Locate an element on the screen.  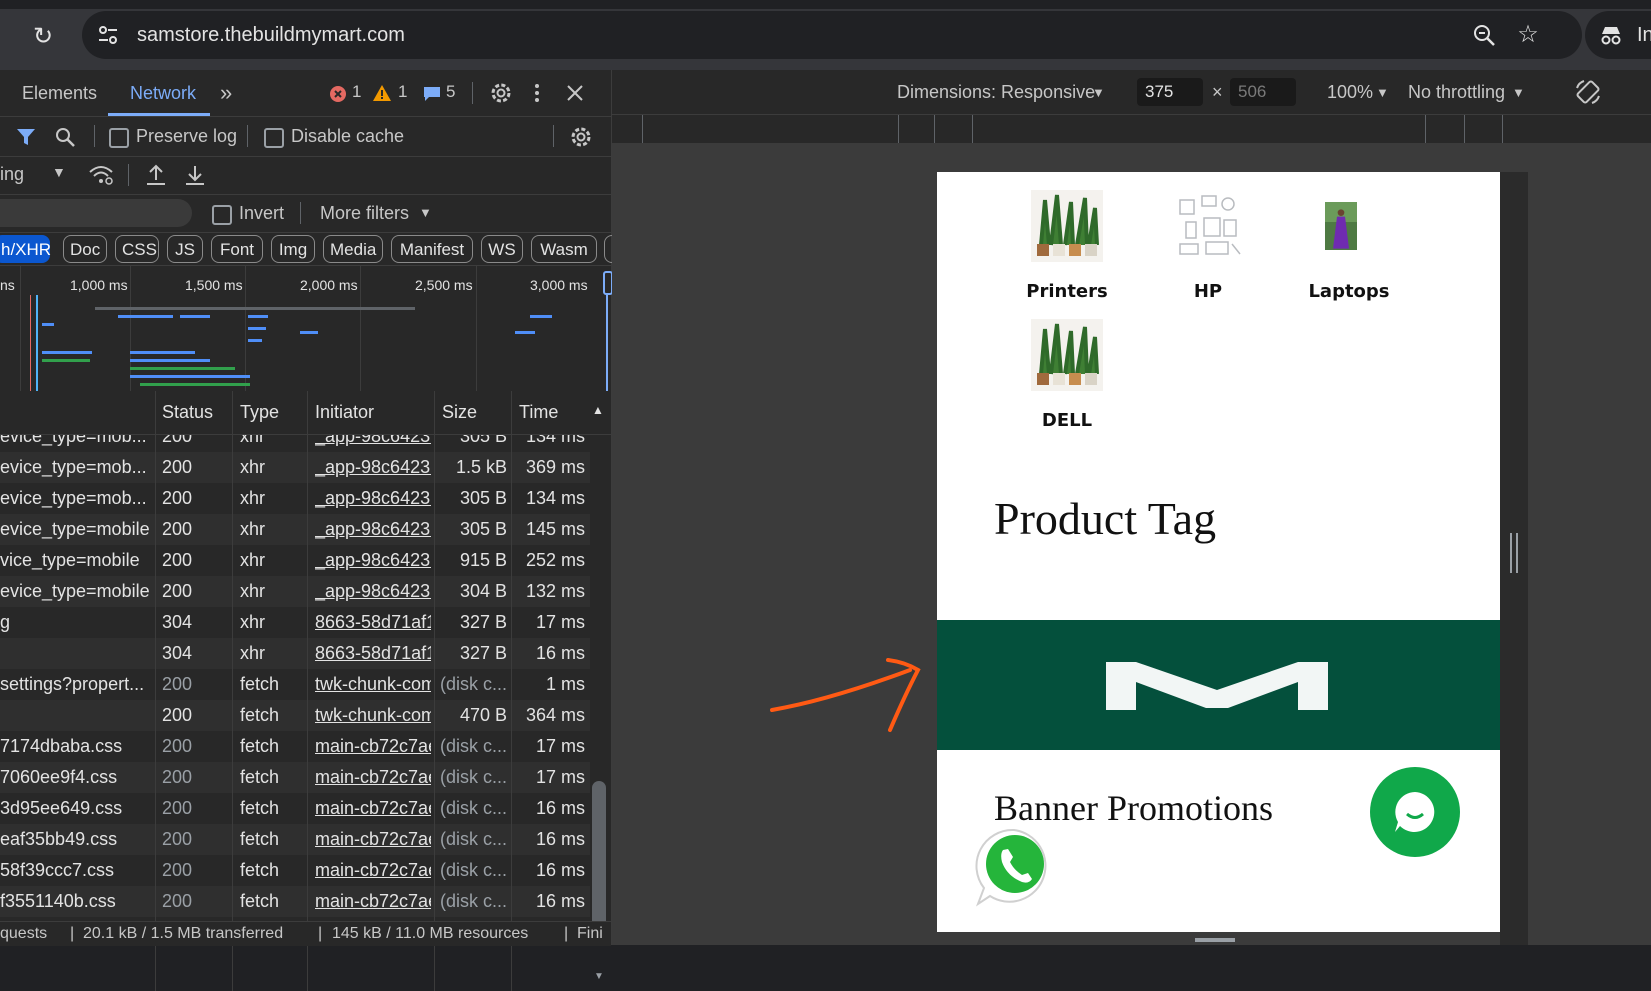
sort-ascending-icon: ▲ is located at coordinates (598, 410).